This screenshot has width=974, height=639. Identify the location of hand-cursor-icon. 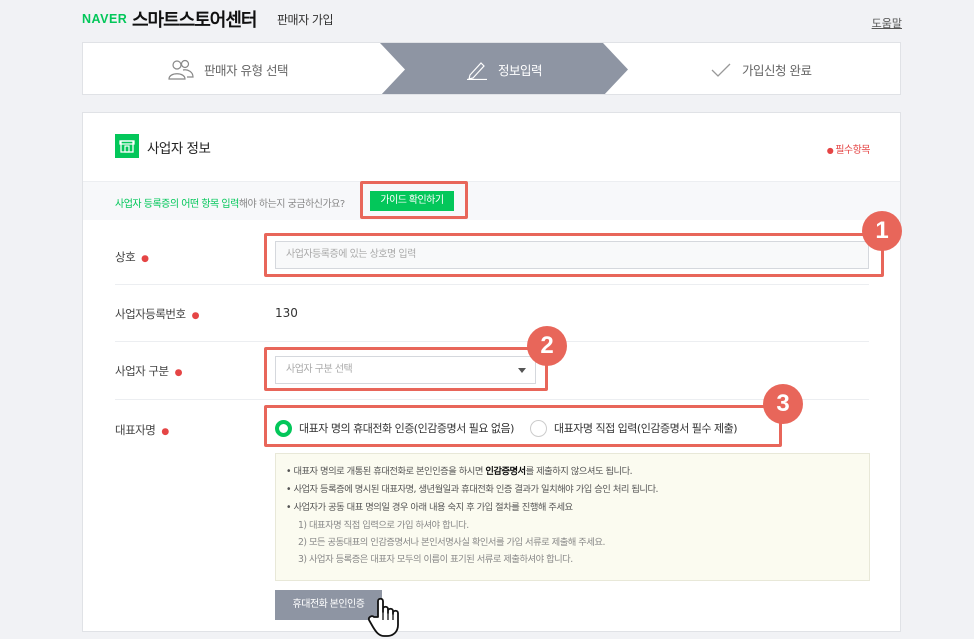
(383, 617).